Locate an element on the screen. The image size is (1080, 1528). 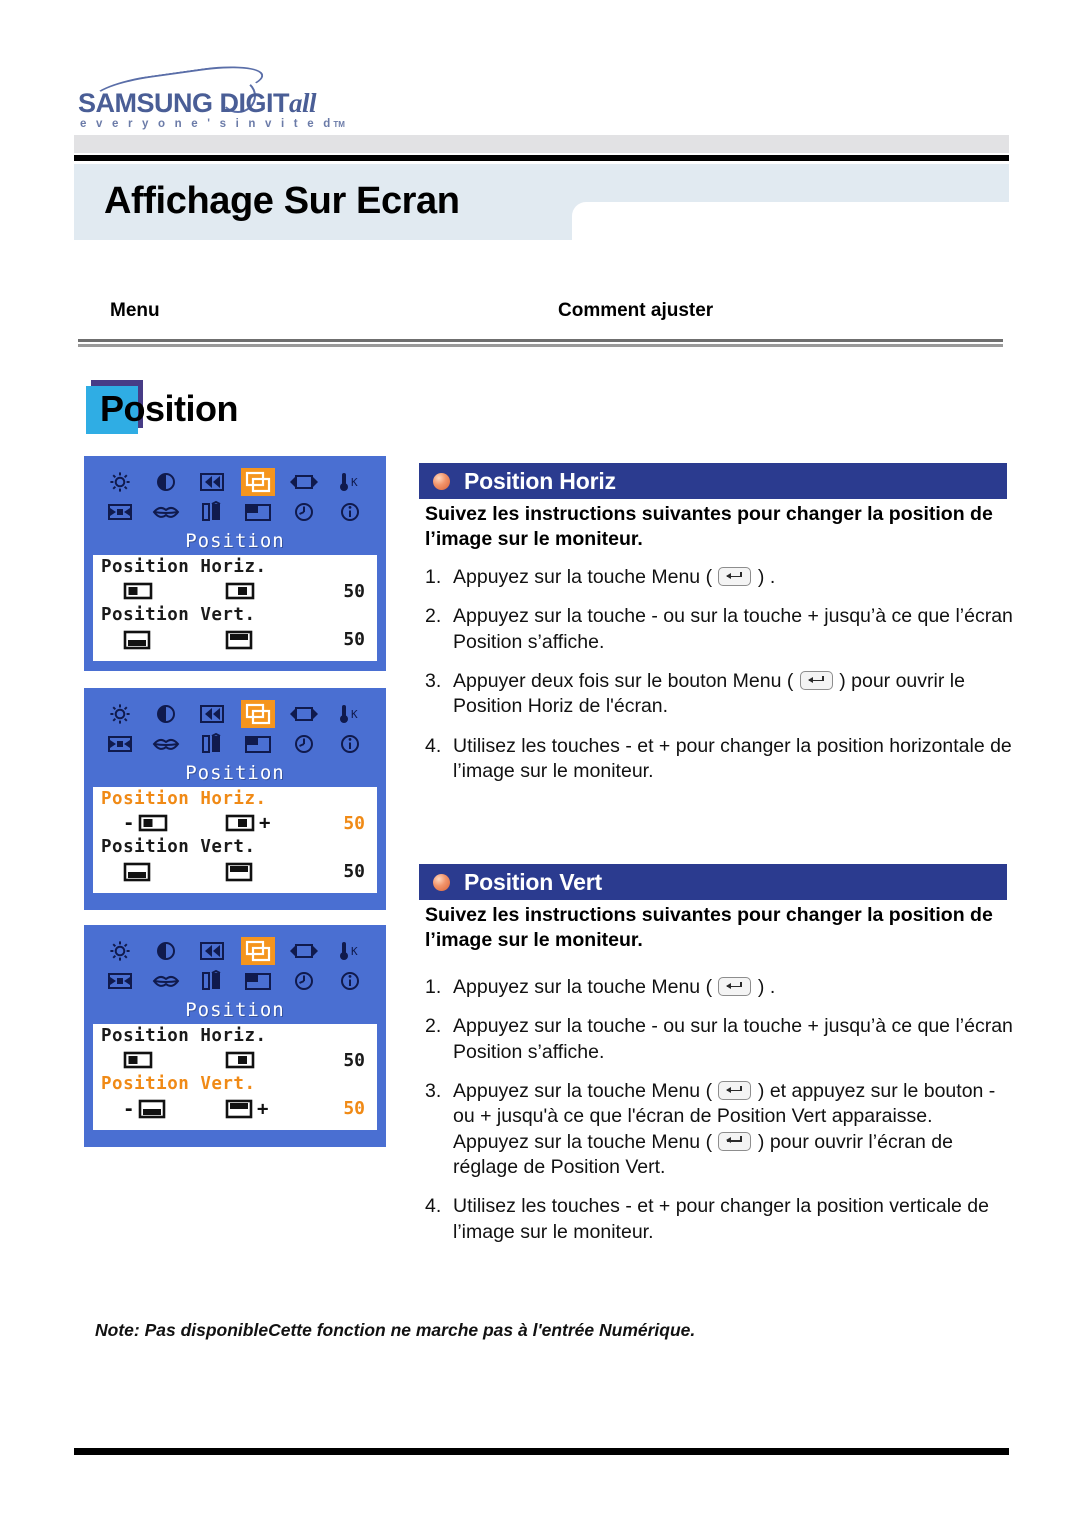
title-corner-notch is located at coordinates (582, 212).